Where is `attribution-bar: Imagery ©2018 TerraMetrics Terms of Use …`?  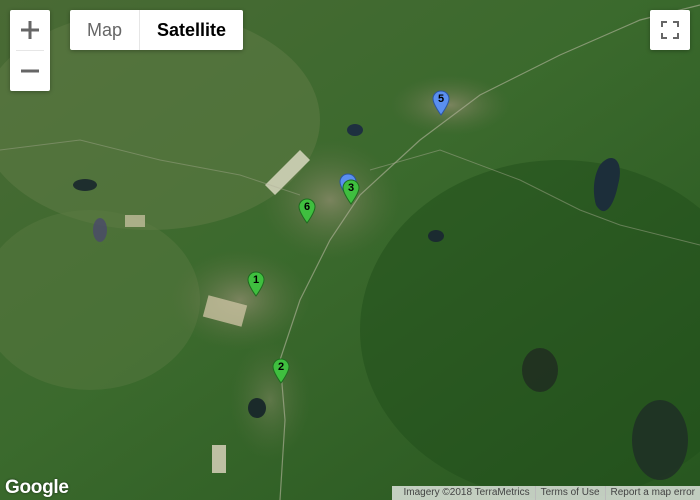 attribution-bar: Imagery ©2018 TerraMetrics Terms of Use … is located at coordinates (546, 493).